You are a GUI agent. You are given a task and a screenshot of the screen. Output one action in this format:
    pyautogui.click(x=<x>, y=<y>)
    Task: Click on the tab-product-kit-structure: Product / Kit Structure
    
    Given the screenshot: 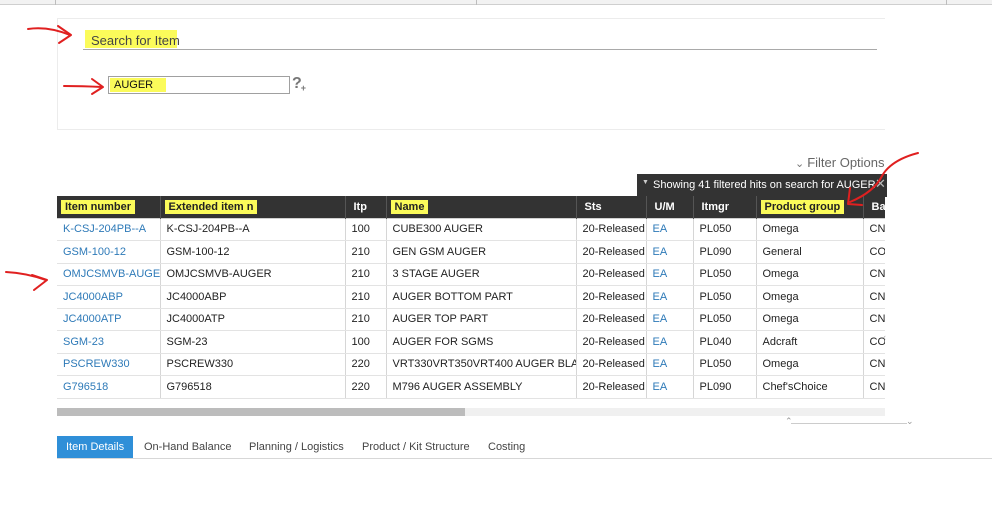 What is the action you would take?
    pyautogui.click(x=416, y=447)
    